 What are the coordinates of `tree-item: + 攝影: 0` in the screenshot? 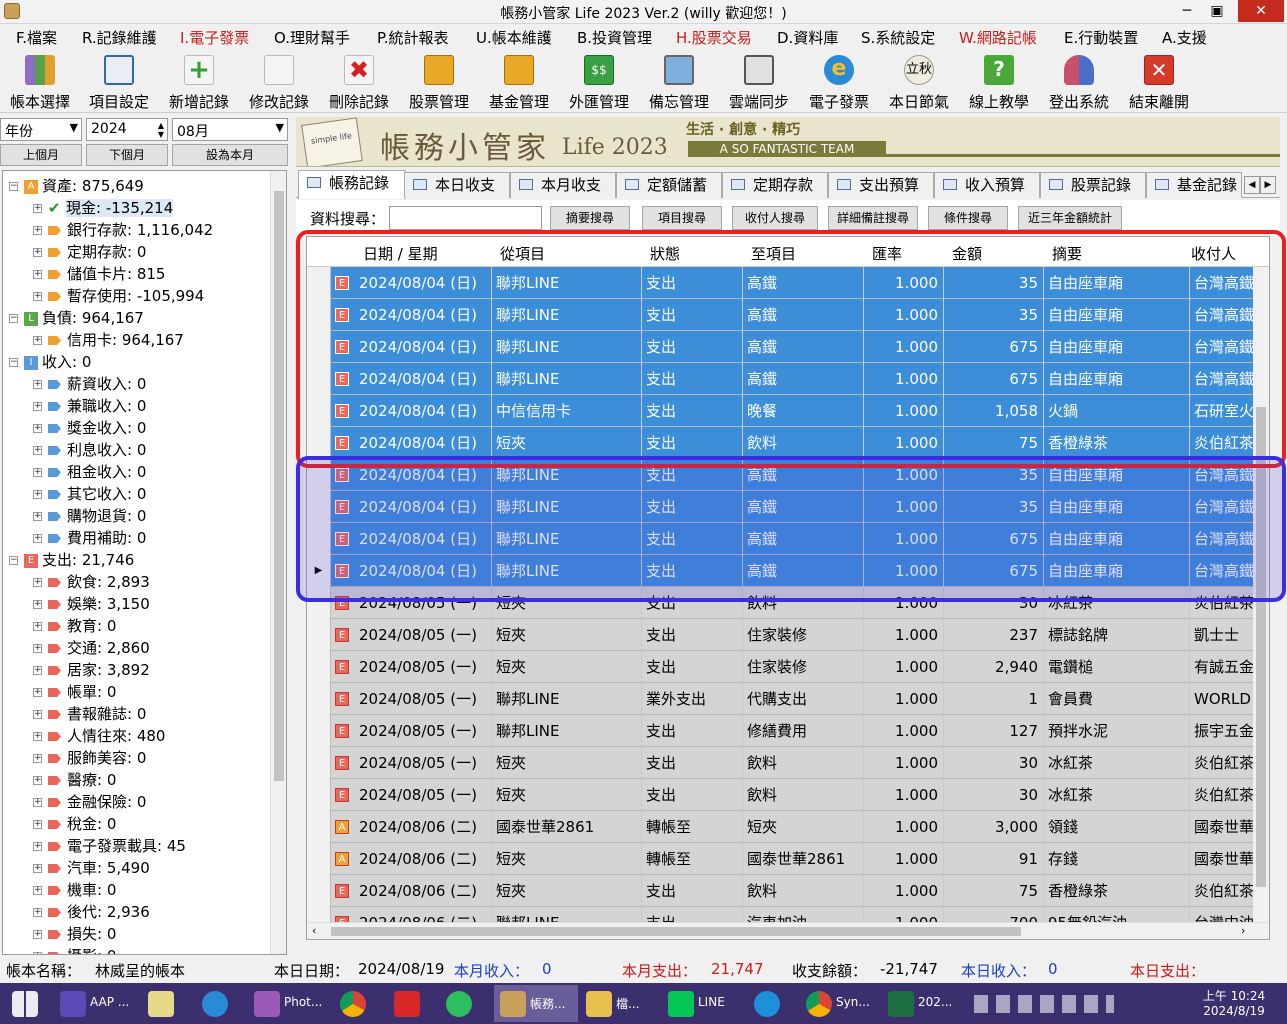 It's located at (74, 949).